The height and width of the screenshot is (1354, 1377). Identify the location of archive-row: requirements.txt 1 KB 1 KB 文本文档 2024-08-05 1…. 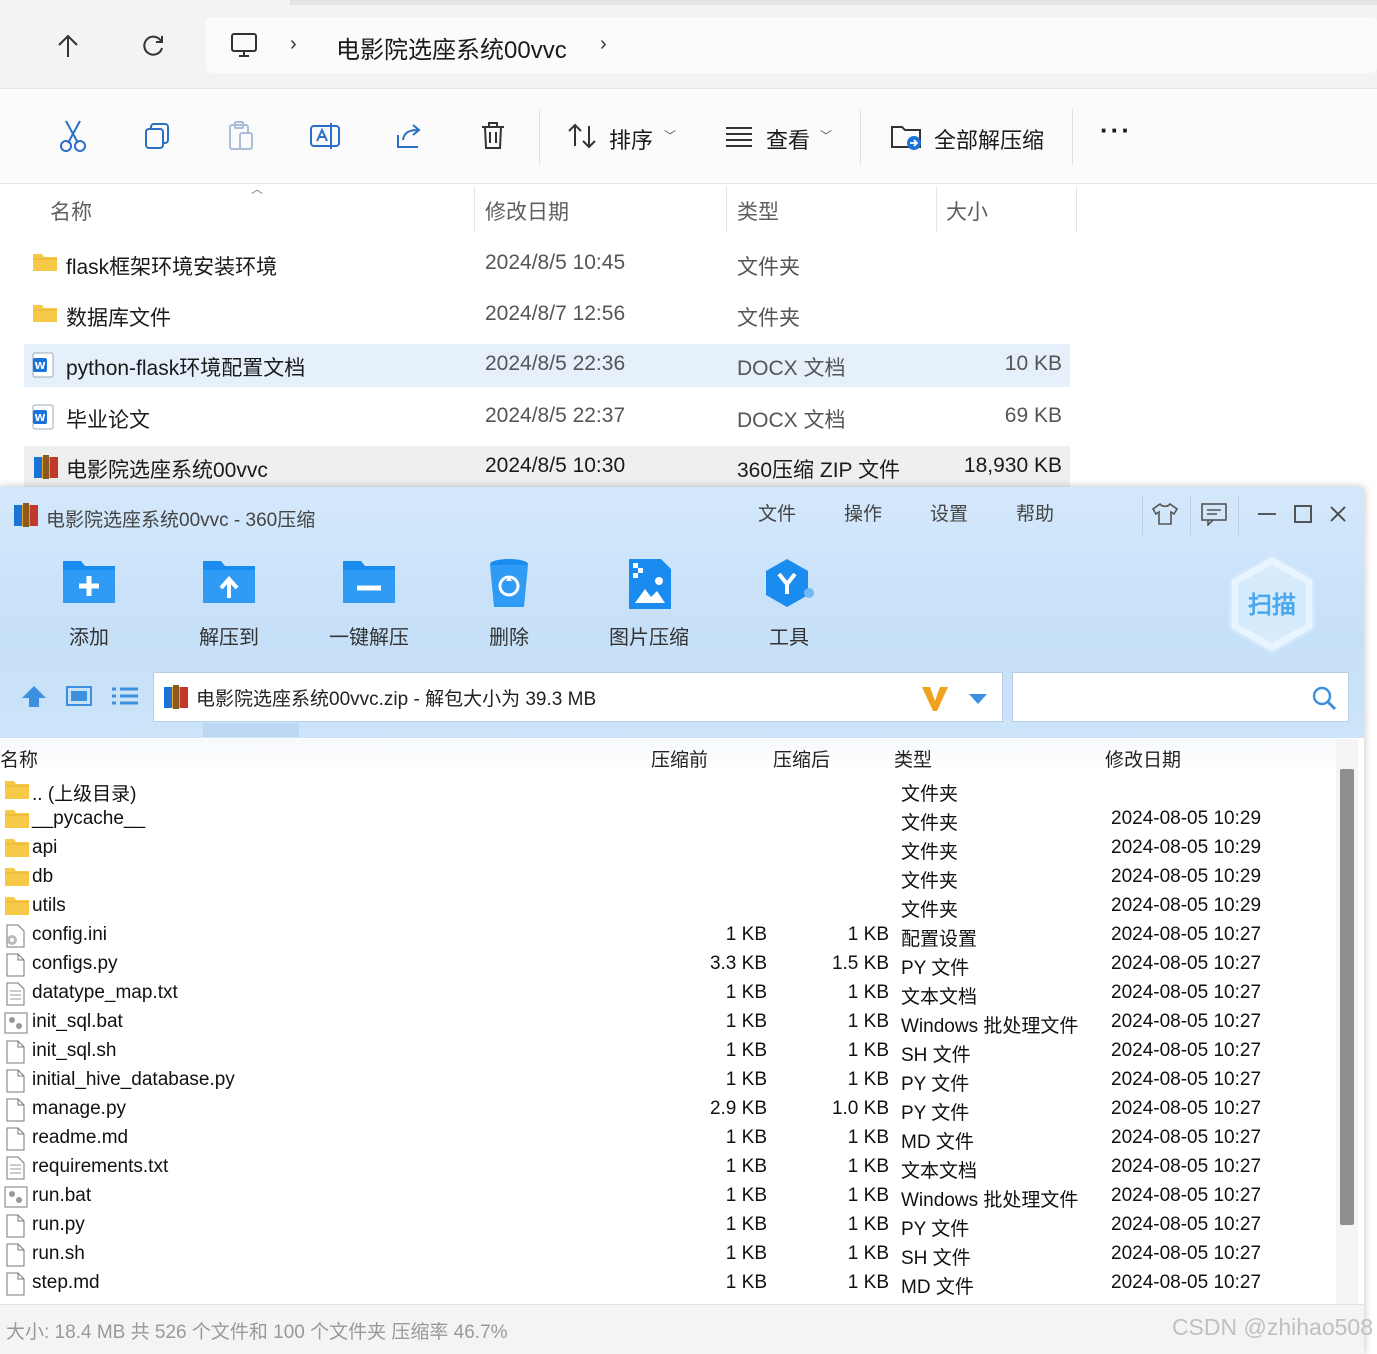
(668, 1167).